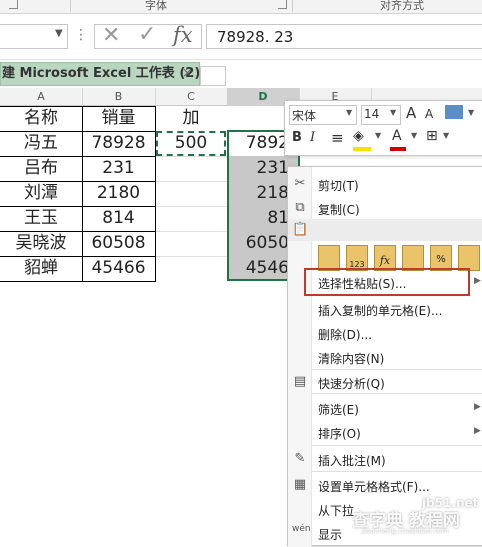 This screenshot has height=547, width=482. What do you see at coordinates (405, 531) in the screenshot?
I see `watermark-line3: jiaocheng.chazidian.com` at bounding box center [405, 531].